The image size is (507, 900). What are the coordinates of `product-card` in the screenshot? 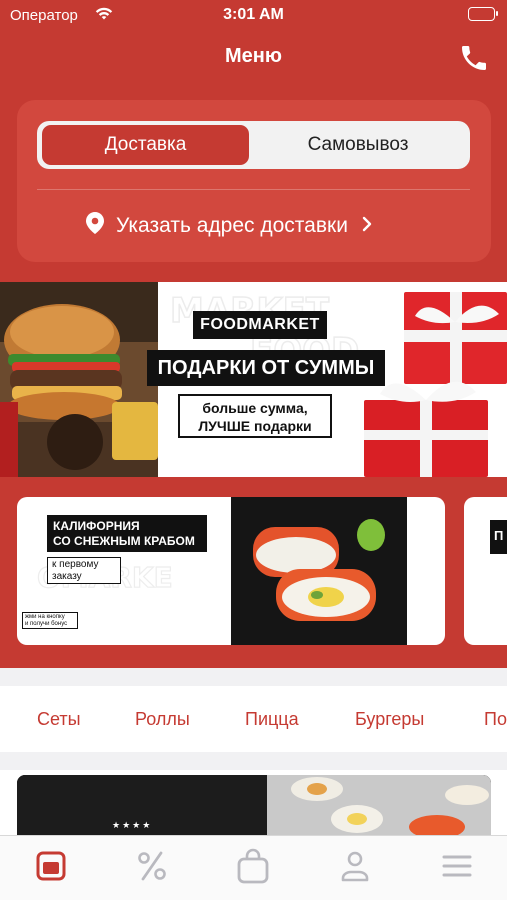 It's located at (254, 805).